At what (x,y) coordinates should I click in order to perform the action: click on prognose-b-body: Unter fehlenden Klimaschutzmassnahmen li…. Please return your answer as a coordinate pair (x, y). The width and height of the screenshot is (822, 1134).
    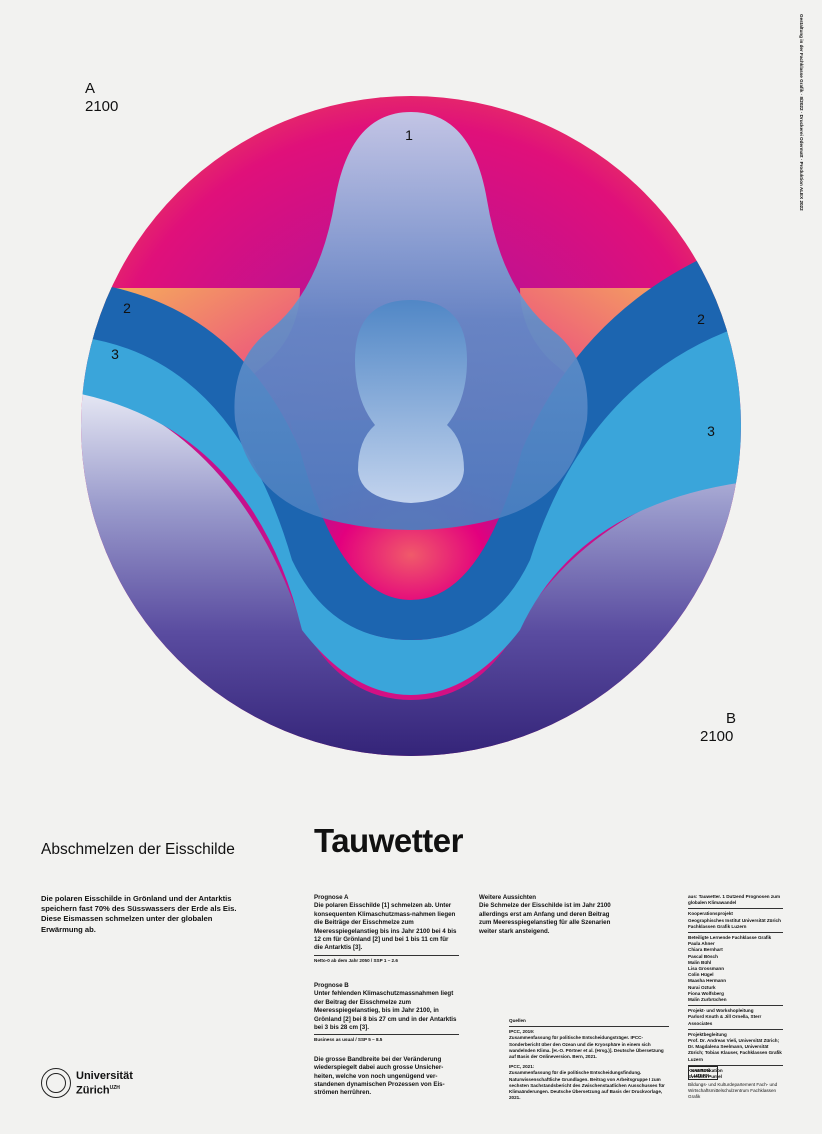
    Looking at the image, I should click on (385, 1011).